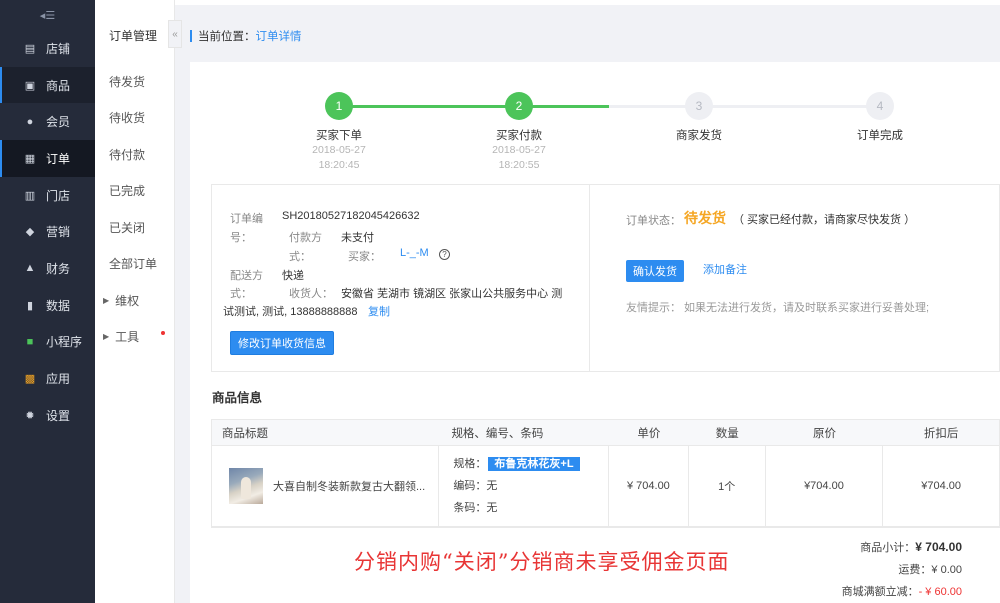 This screenshot has height=603, width=1000. I want to click on submenu-group-label: 维权, so click(127, 300).